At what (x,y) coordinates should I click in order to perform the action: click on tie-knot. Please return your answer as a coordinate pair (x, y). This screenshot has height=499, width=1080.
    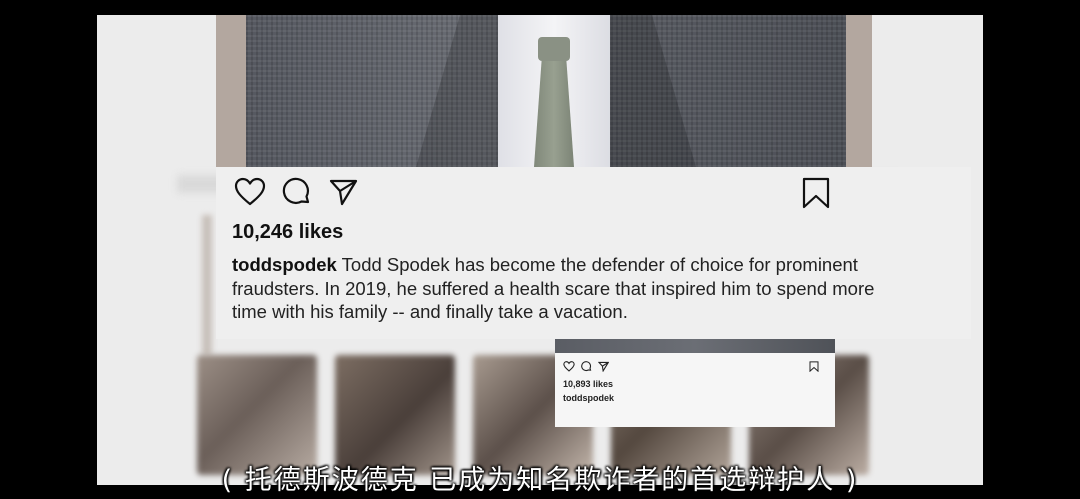
    Looking at the image, I should click on (554, 49).